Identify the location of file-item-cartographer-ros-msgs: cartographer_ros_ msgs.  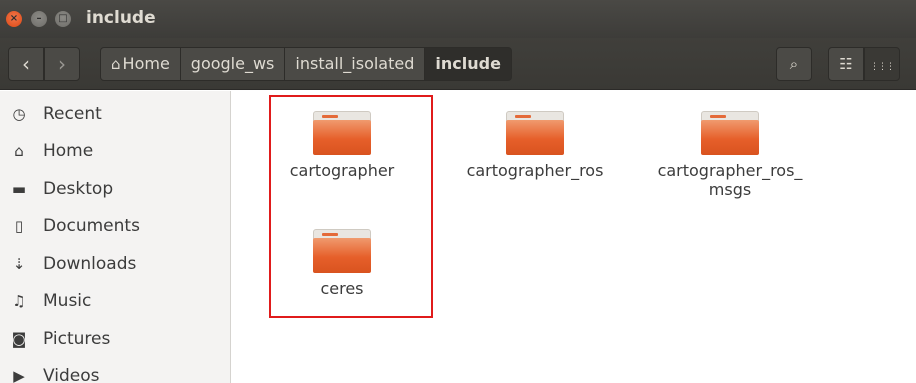
(730, 155).